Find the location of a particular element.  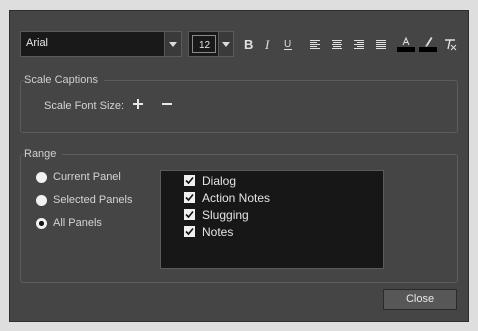

dialog-label: Dialog is located at coordinates (219, 181).